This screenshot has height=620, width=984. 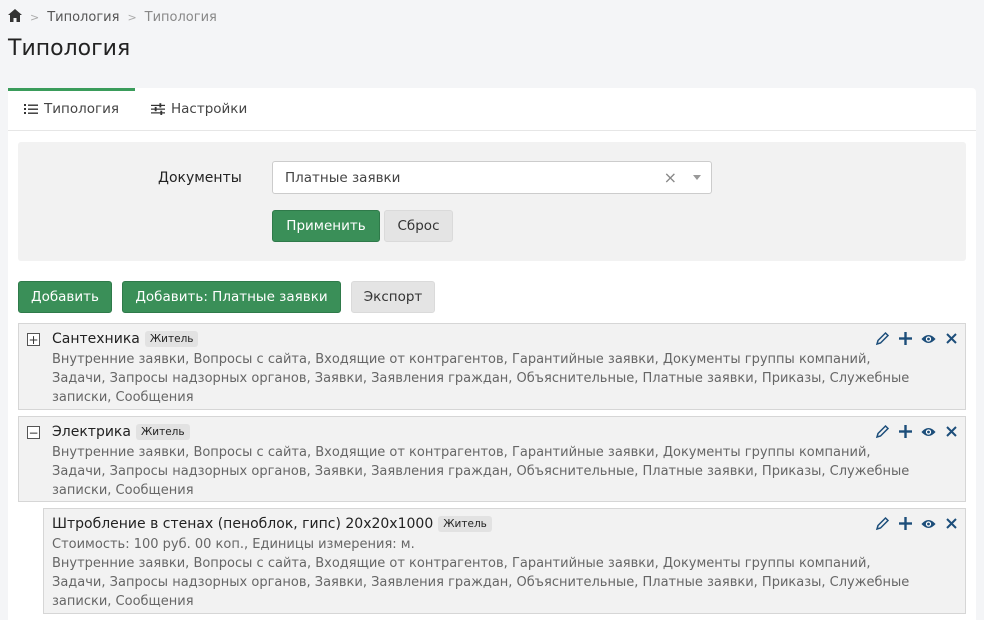 What do you see at coordinates (200, 178) in the screenshot?
I see `documents-label: Документы` at bounding box center [200, 178].